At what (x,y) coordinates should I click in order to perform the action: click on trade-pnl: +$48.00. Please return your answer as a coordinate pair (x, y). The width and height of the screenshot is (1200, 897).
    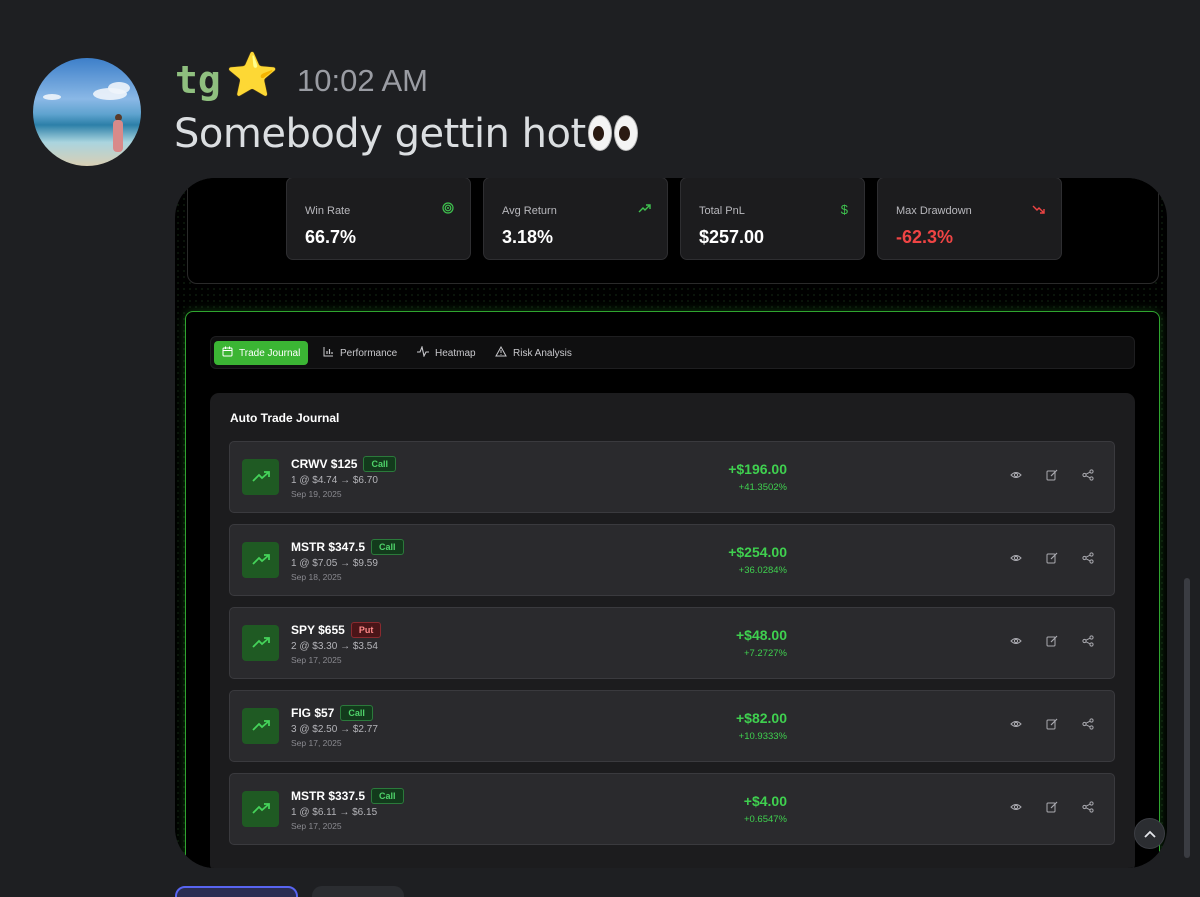
    Looking at the image, I should click on (761, 635).